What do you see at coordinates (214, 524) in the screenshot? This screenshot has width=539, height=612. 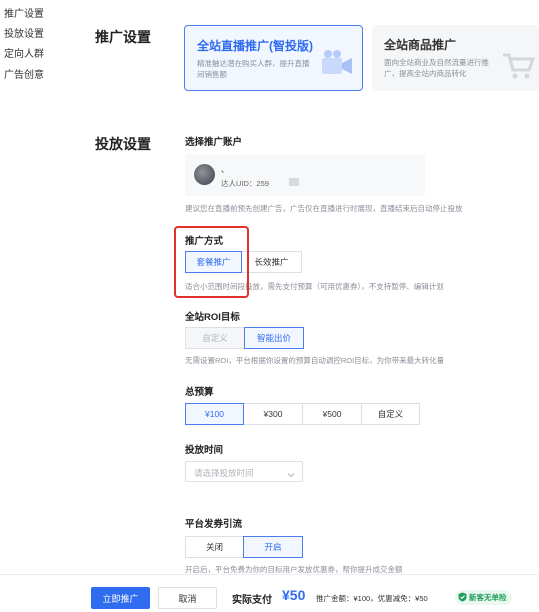 I see `coupon-label: 平台发券引流` at bounding box center [214, 524].